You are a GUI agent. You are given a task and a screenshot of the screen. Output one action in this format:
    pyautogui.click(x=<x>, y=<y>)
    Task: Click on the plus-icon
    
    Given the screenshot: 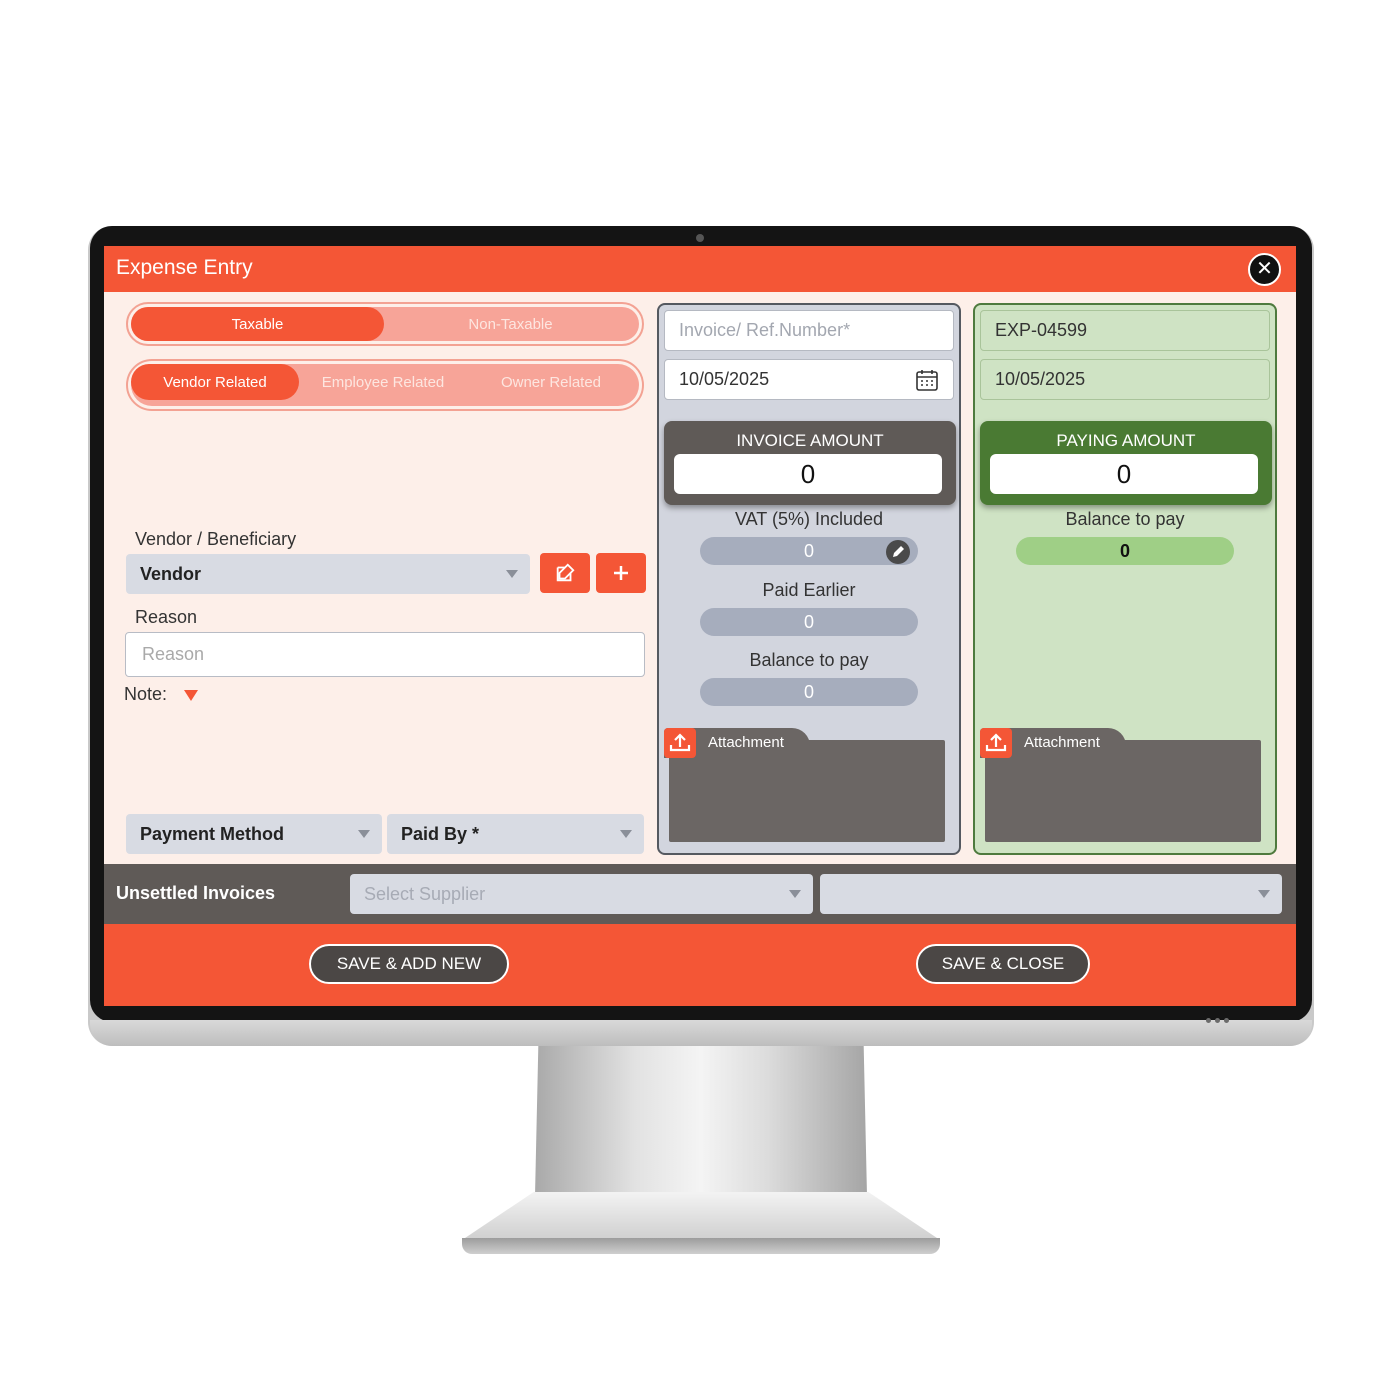 What is the action you would take?
    pyautogui.click(x=621, y=573)
    